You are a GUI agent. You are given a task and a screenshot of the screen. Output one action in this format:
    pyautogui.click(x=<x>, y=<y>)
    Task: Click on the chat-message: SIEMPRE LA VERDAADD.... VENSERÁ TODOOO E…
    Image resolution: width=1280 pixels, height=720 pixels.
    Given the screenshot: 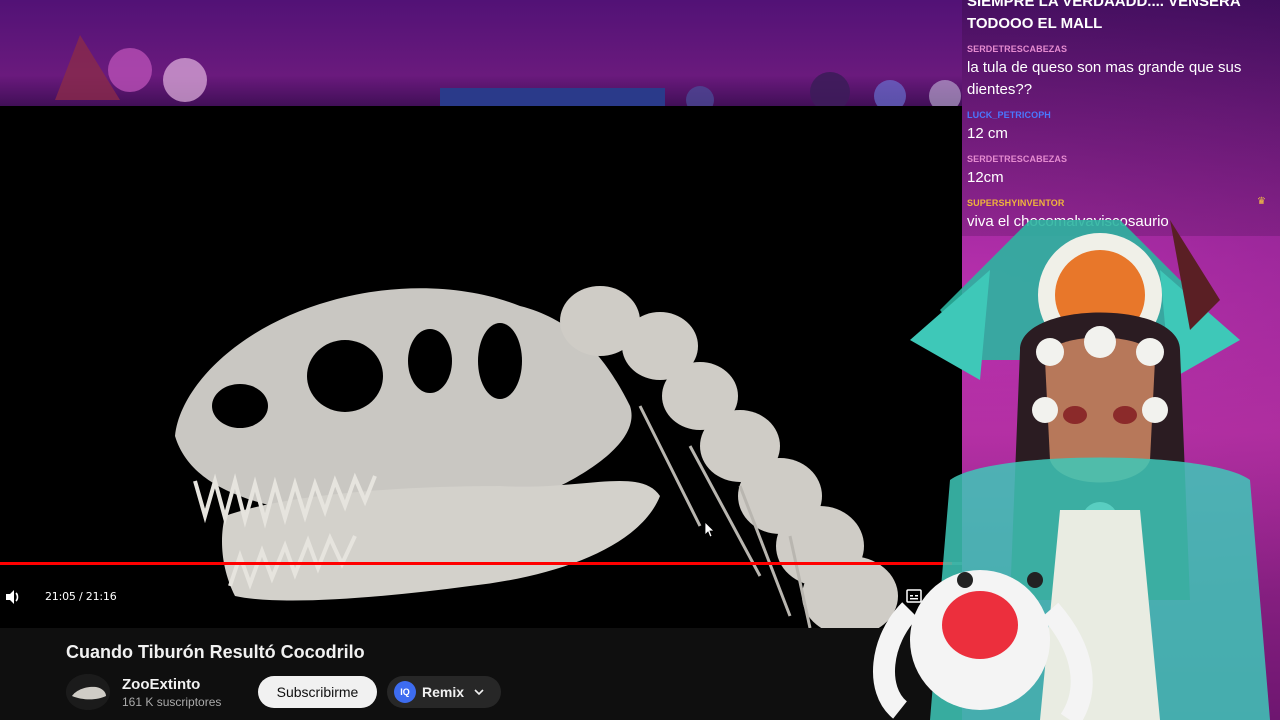 What is the action you would take?
    pyautogui.click(x=1117, y=17)
    